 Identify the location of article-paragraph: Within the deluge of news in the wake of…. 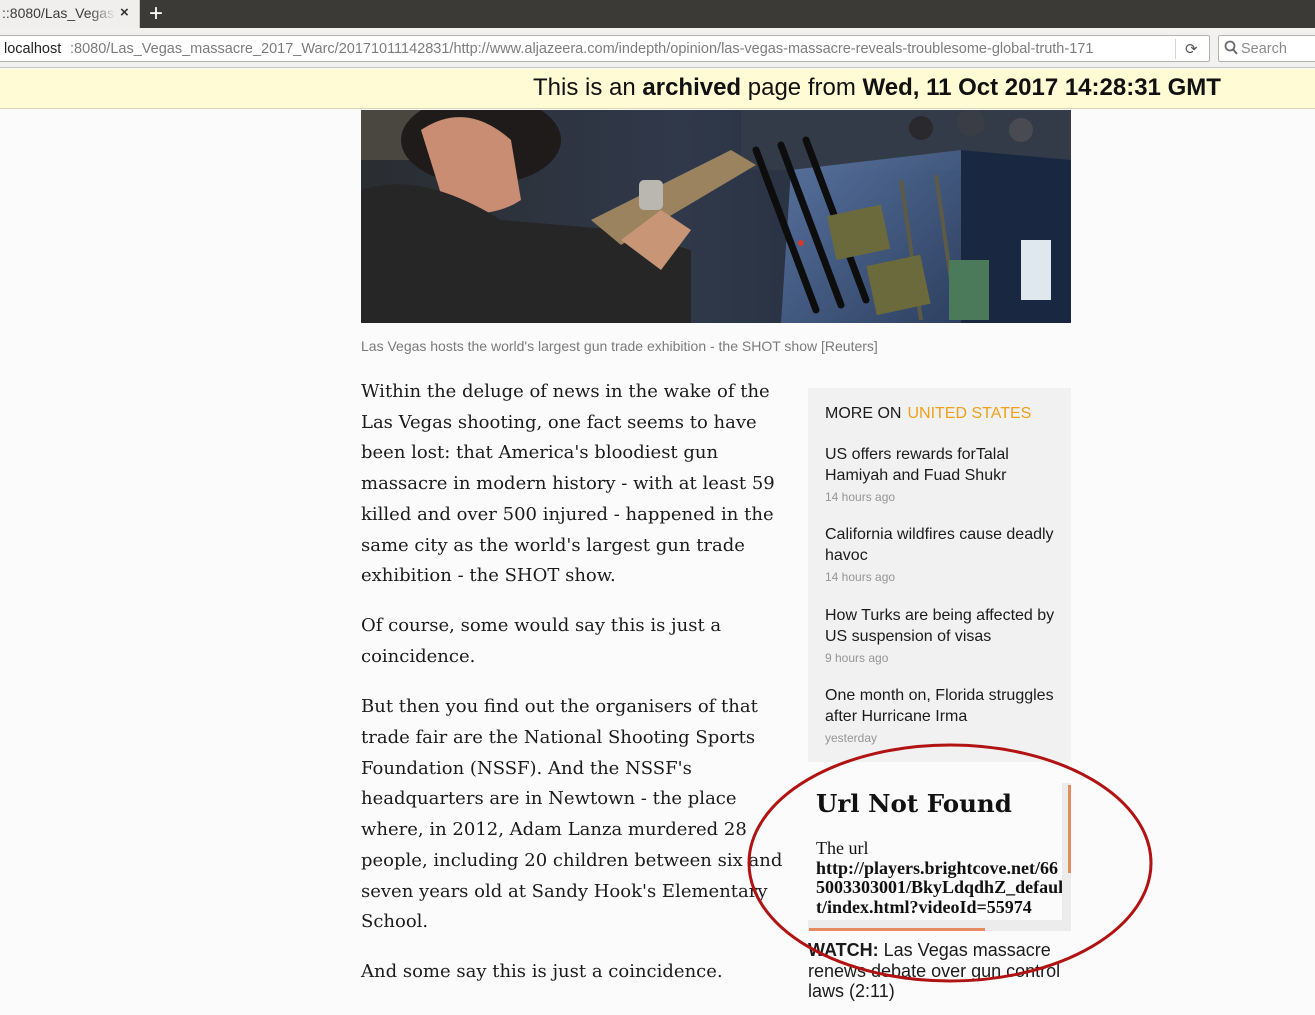
(568, 484).